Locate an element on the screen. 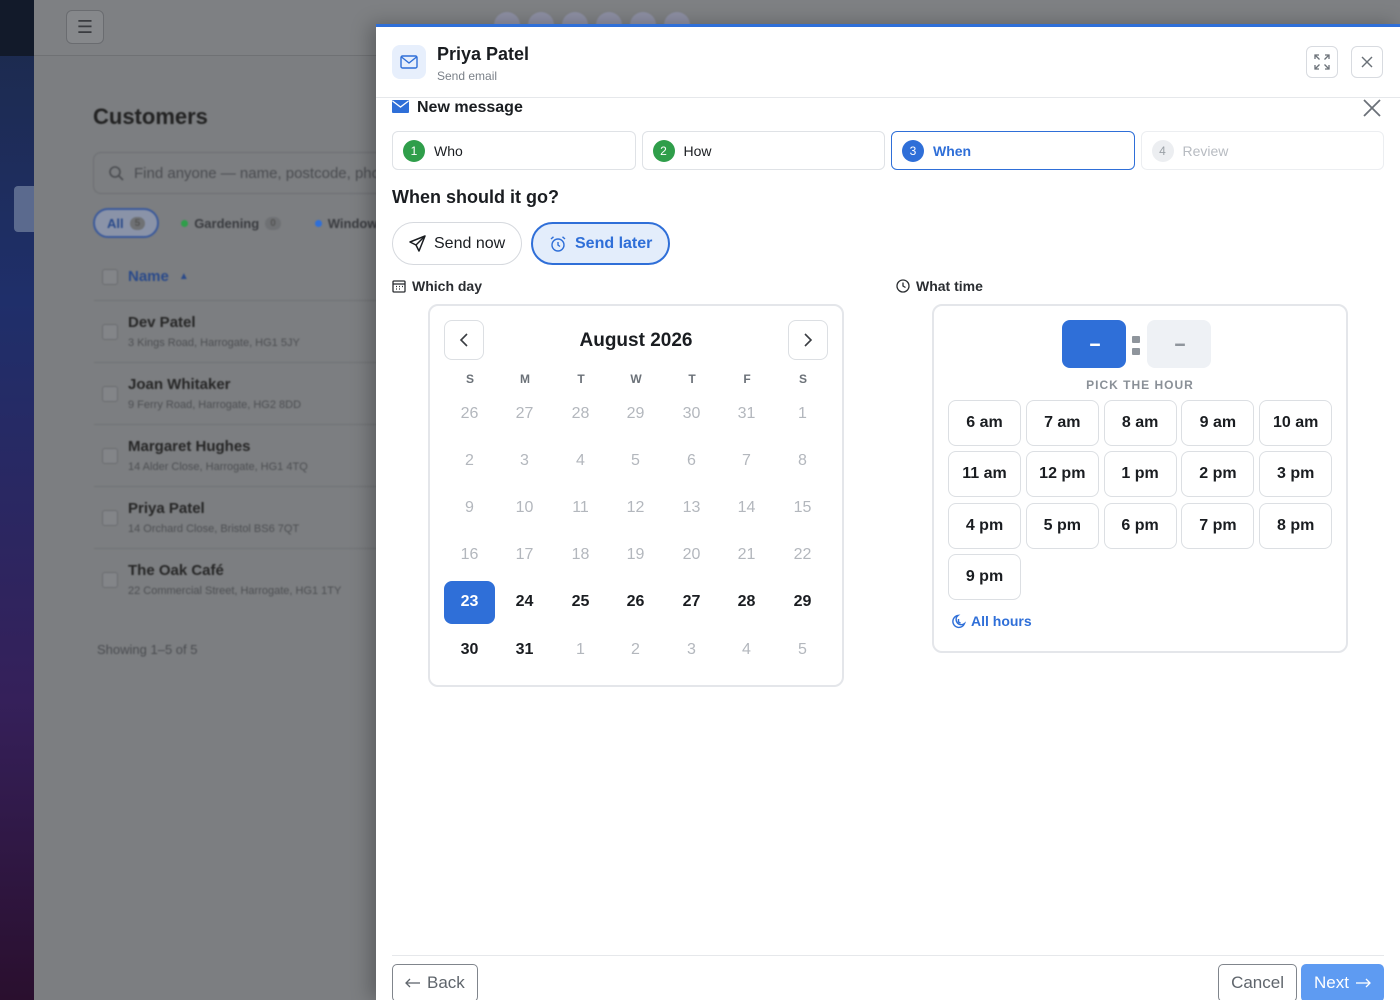  menu-button: ☰ is located at coordinates (85, 27).